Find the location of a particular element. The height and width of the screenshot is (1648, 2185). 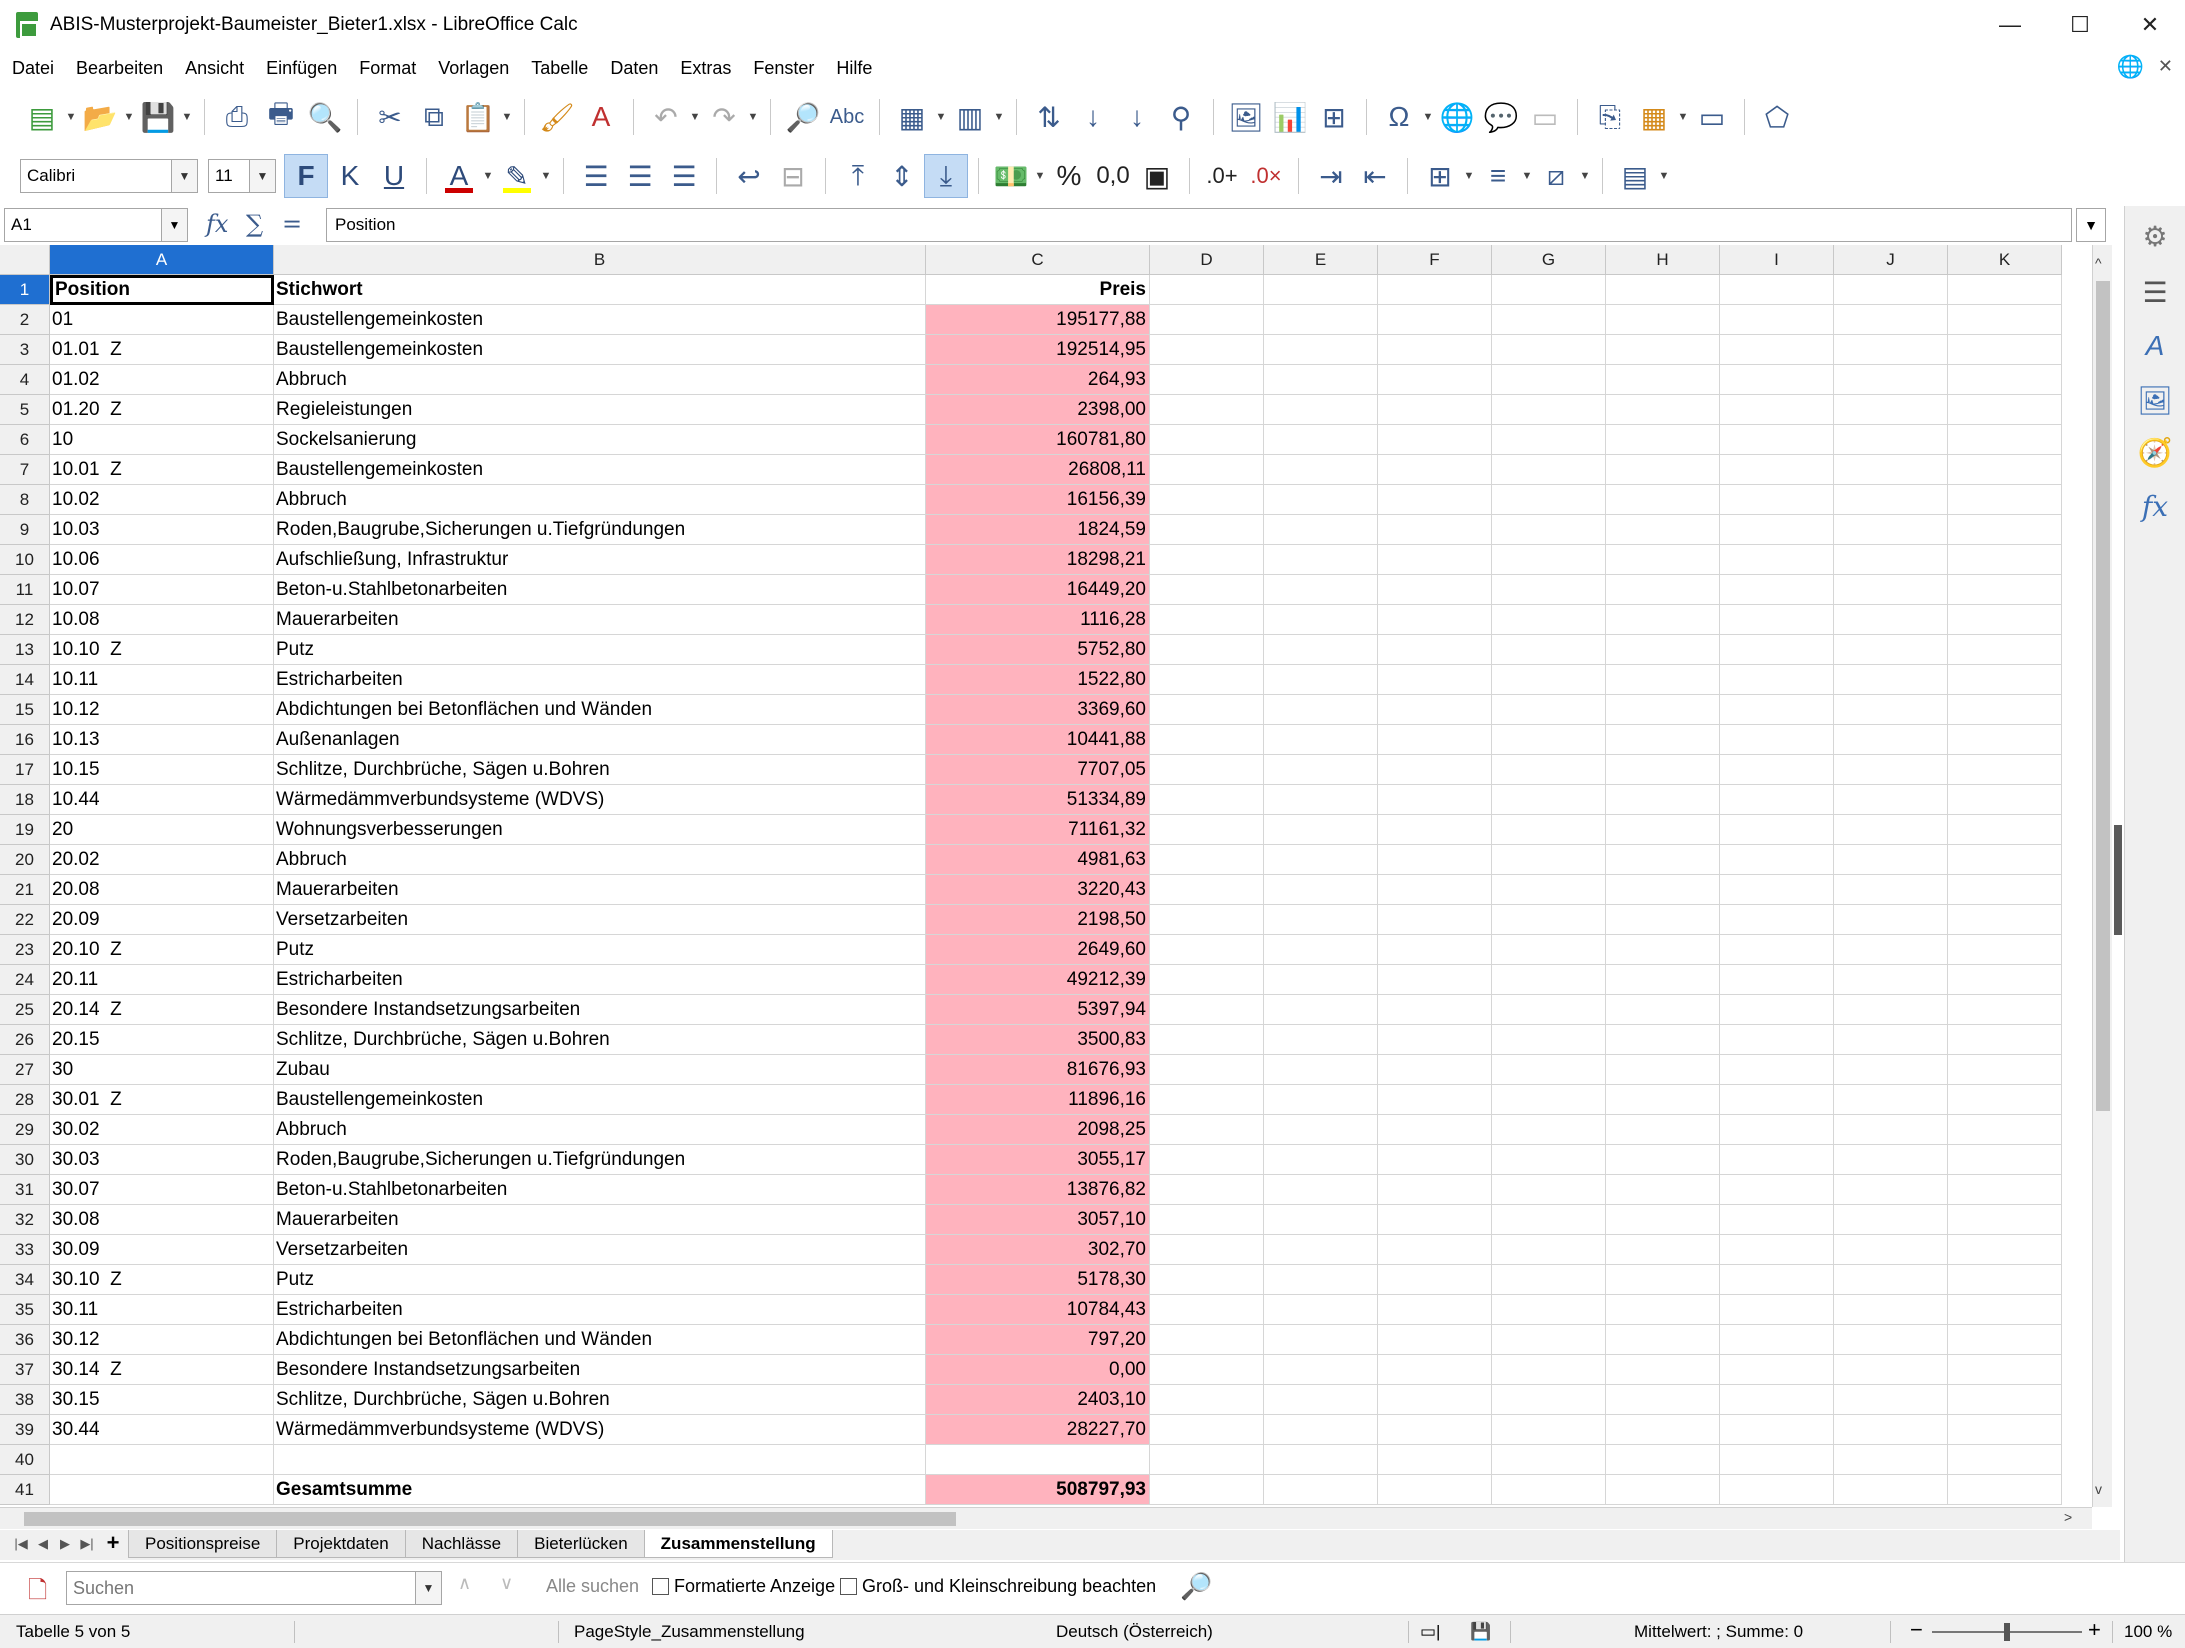

cell-position: 30.12 is located at coordinates (162, 1340).